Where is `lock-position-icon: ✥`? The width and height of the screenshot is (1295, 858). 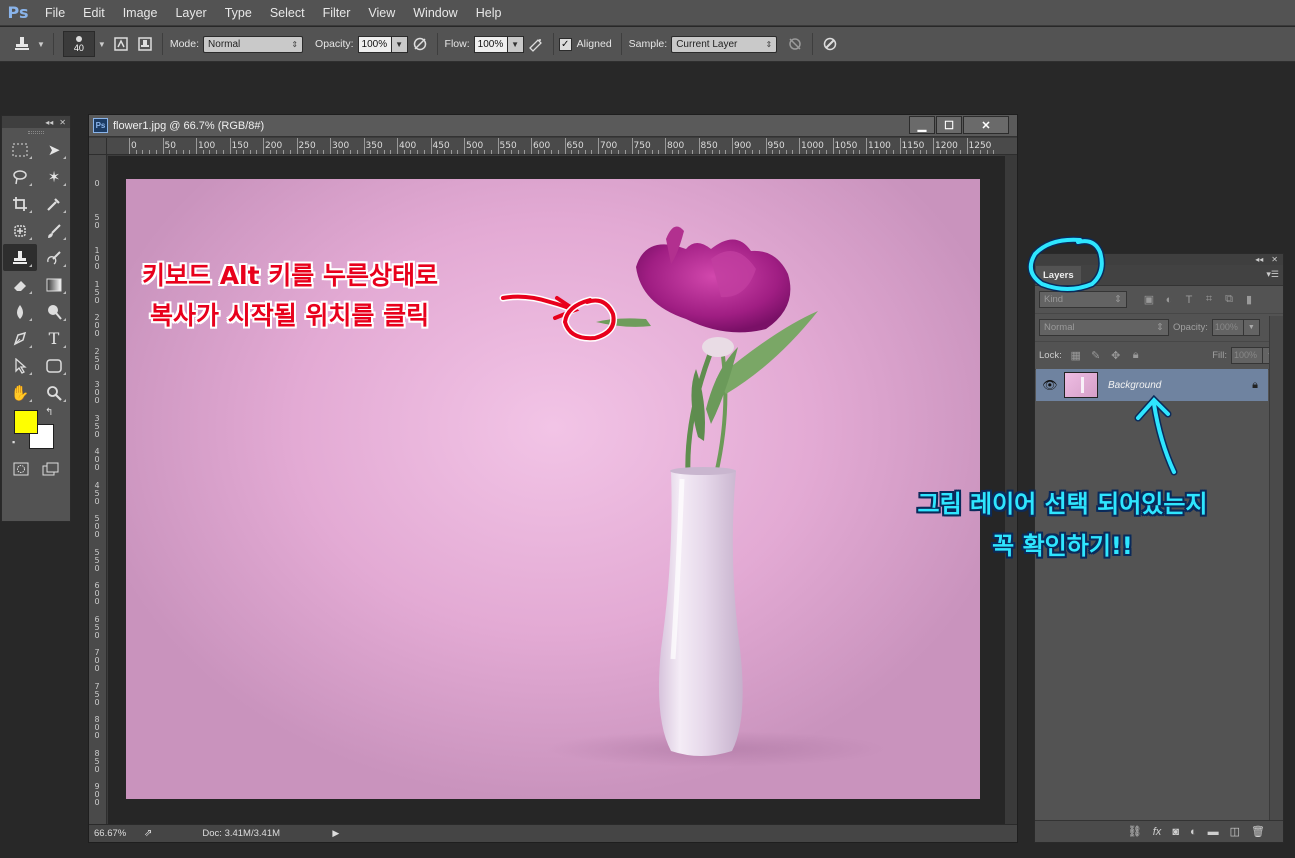
lock-position-icon: ✥ is located at coordinates (1116, 355).